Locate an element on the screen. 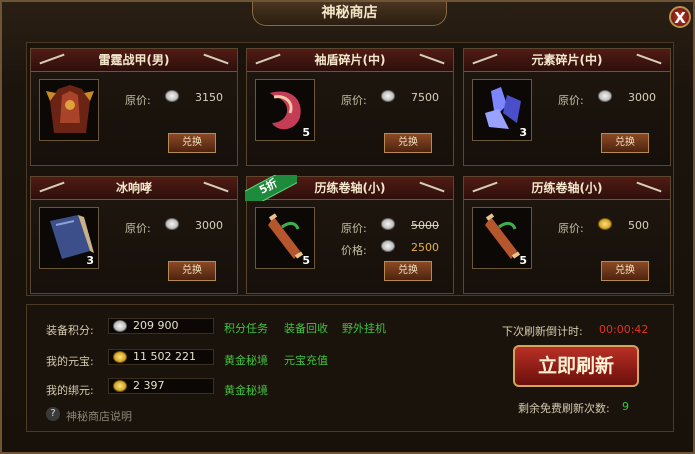  points-value: 209 900 is located at coordinates (161, 326).